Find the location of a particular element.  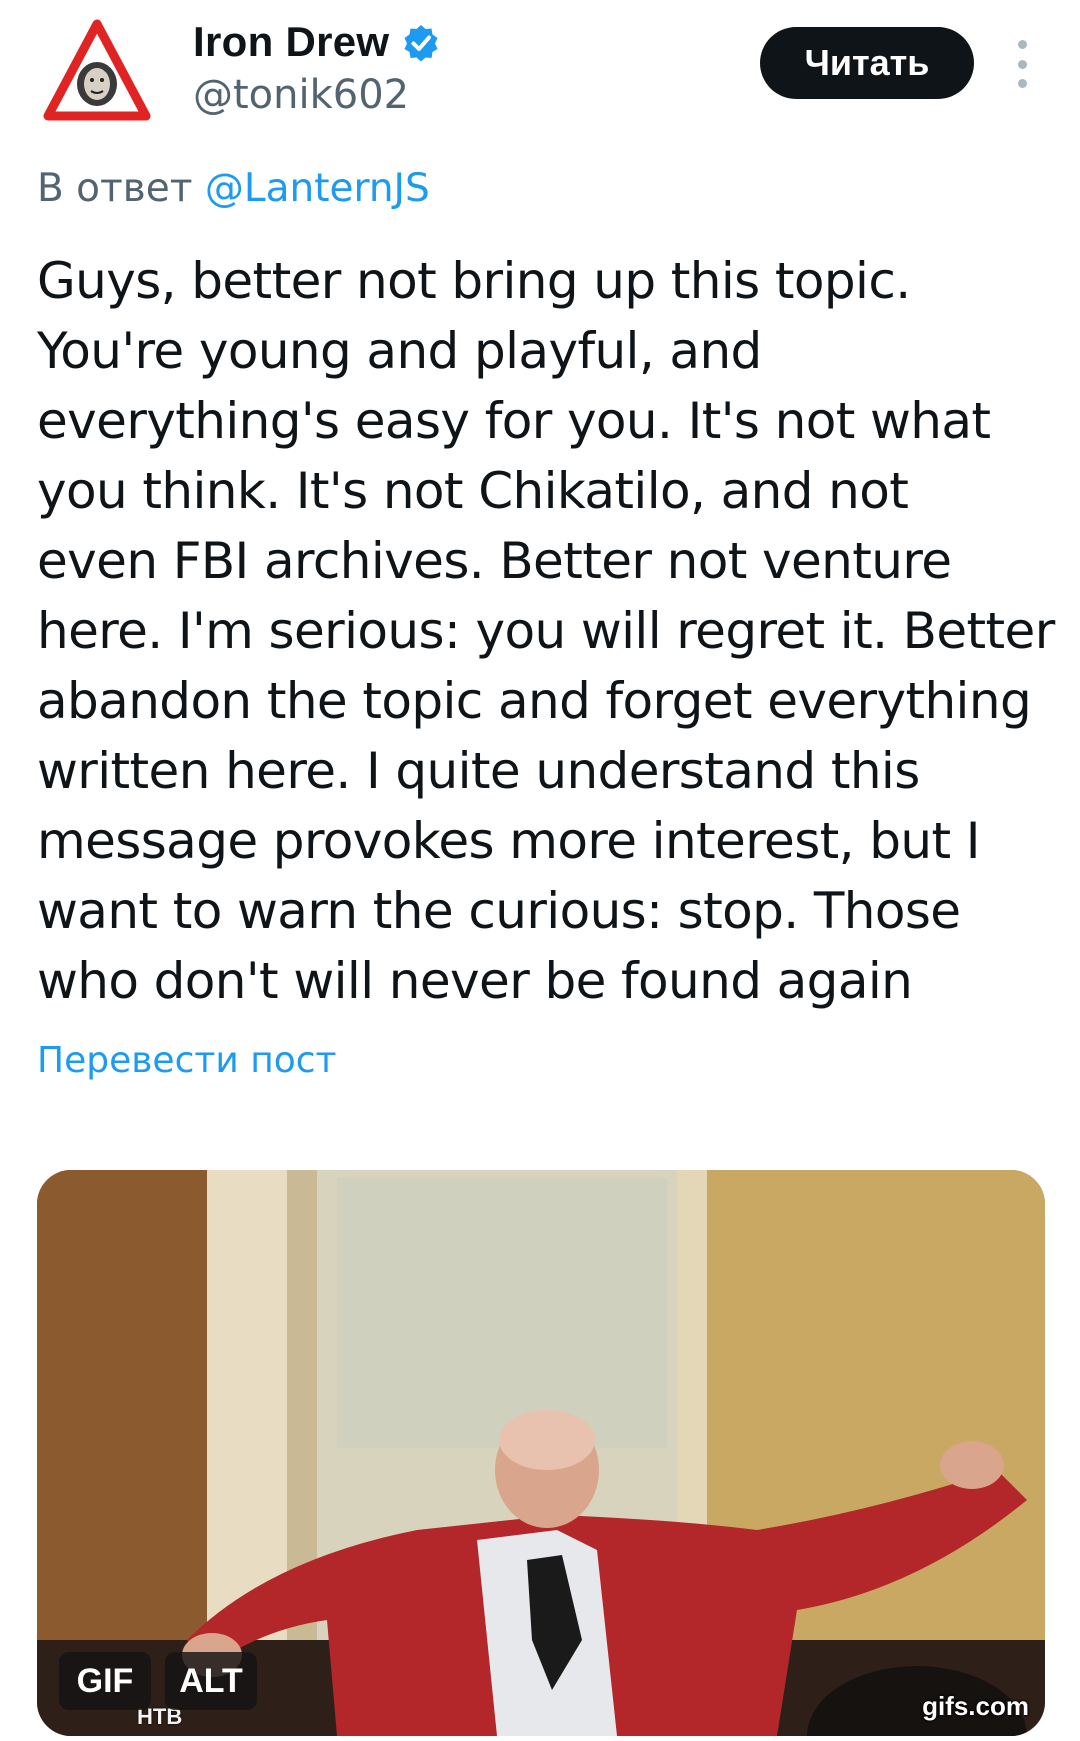

verified-badge-icon is located at coordinates (421, 43).